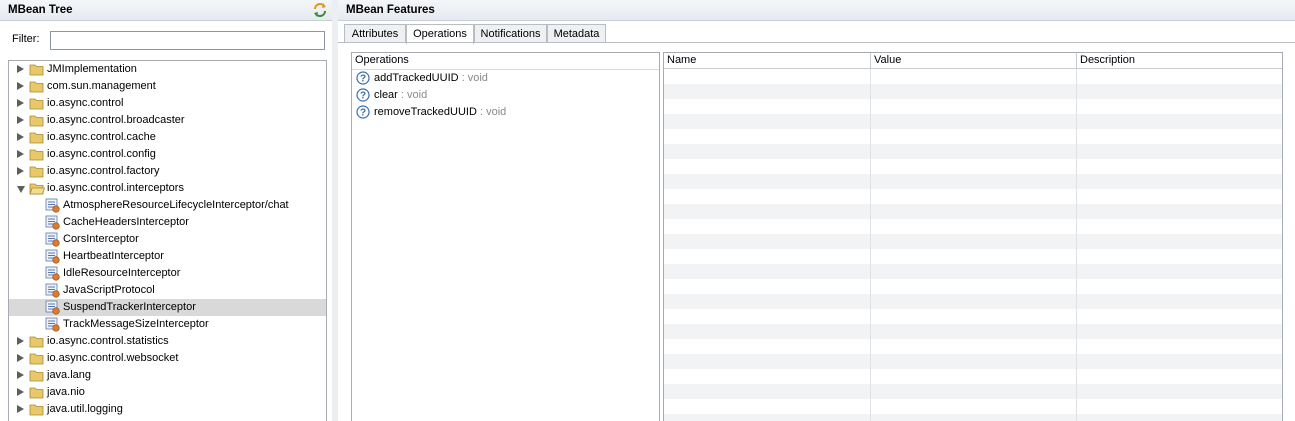 This screenshot has height=421, width=1295. I want to click on mbean-tree-title: MBean Tree, so click(166, 10).